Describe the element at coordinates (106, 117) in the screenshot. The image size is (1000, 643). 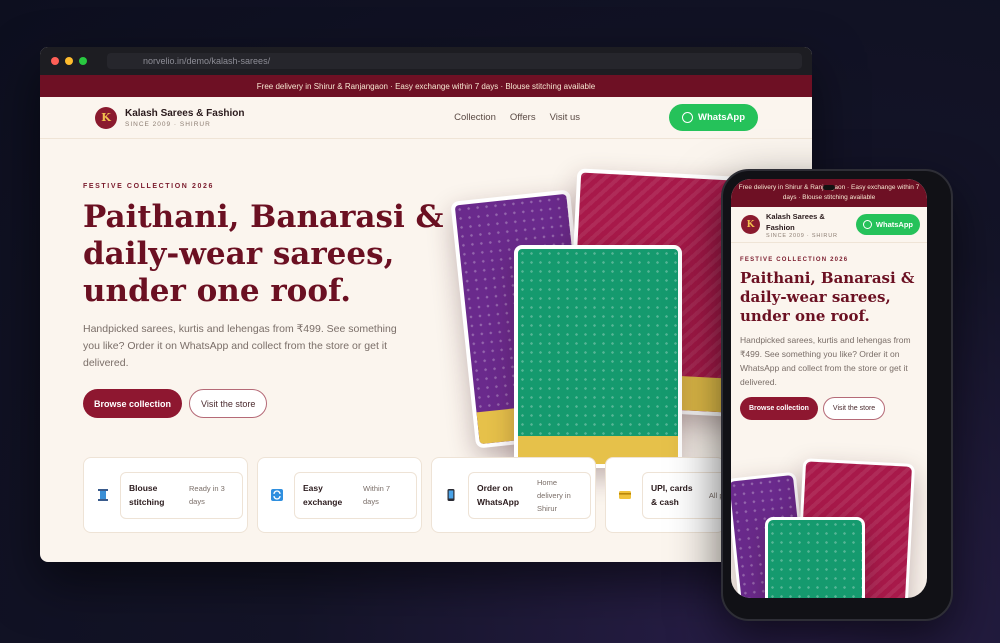
I see `brand-logo: K` at that location.